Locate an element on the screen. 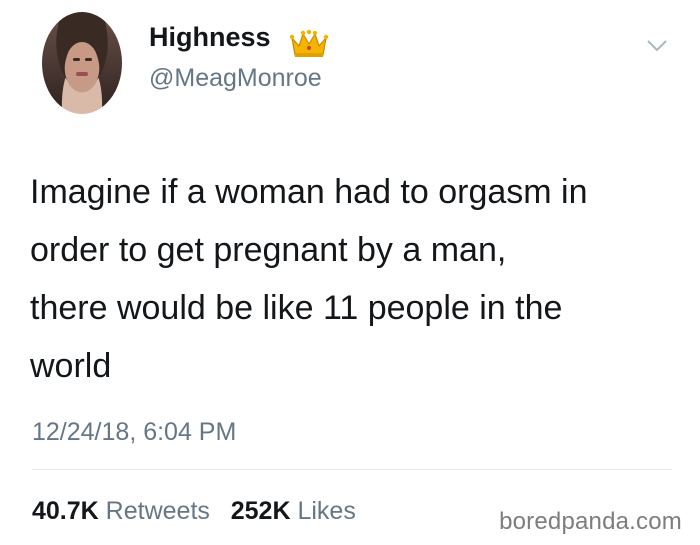 Image resolution: width=700 pixels, height=545 pixels. avatar is located at coordinates (82, 63).